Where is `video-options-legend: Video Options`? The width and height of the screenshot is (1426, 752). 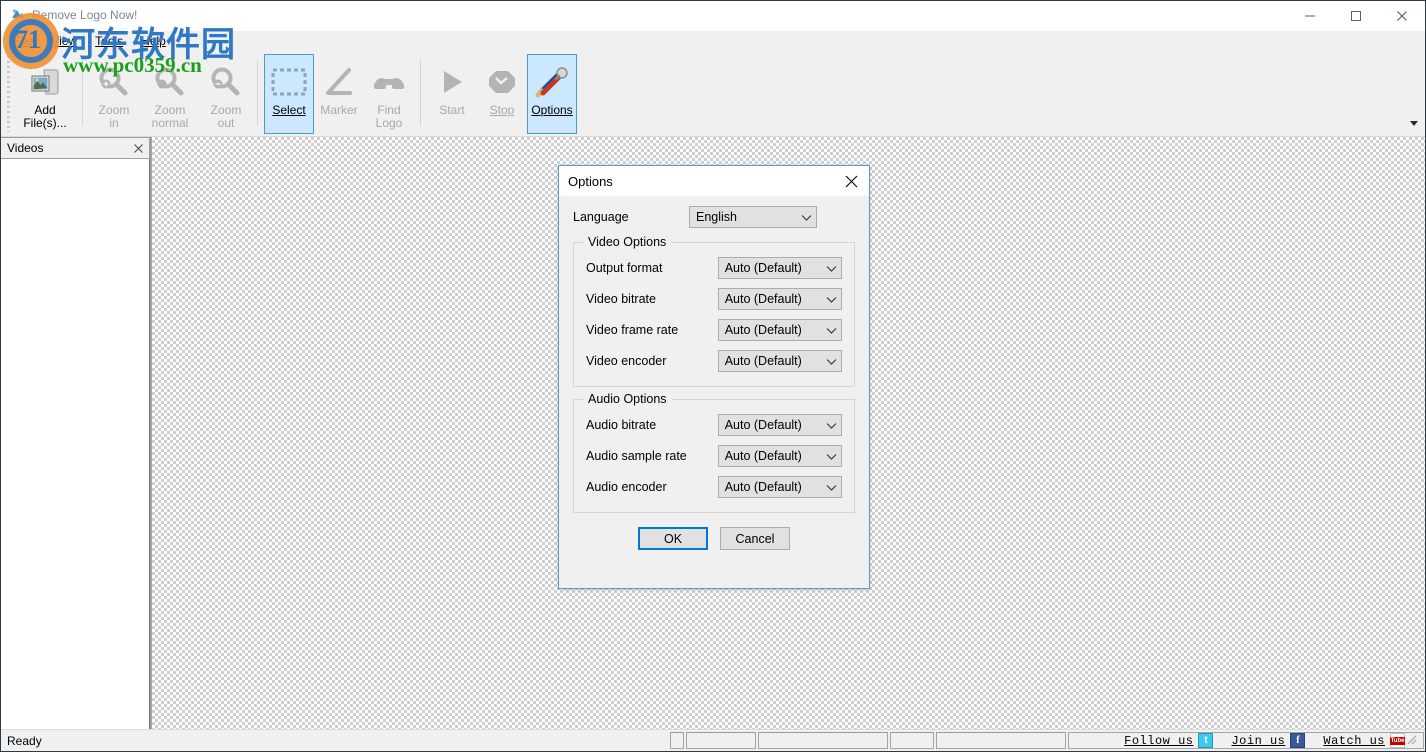
video-options-legend: Video Options is located at coordinates (627, 242).